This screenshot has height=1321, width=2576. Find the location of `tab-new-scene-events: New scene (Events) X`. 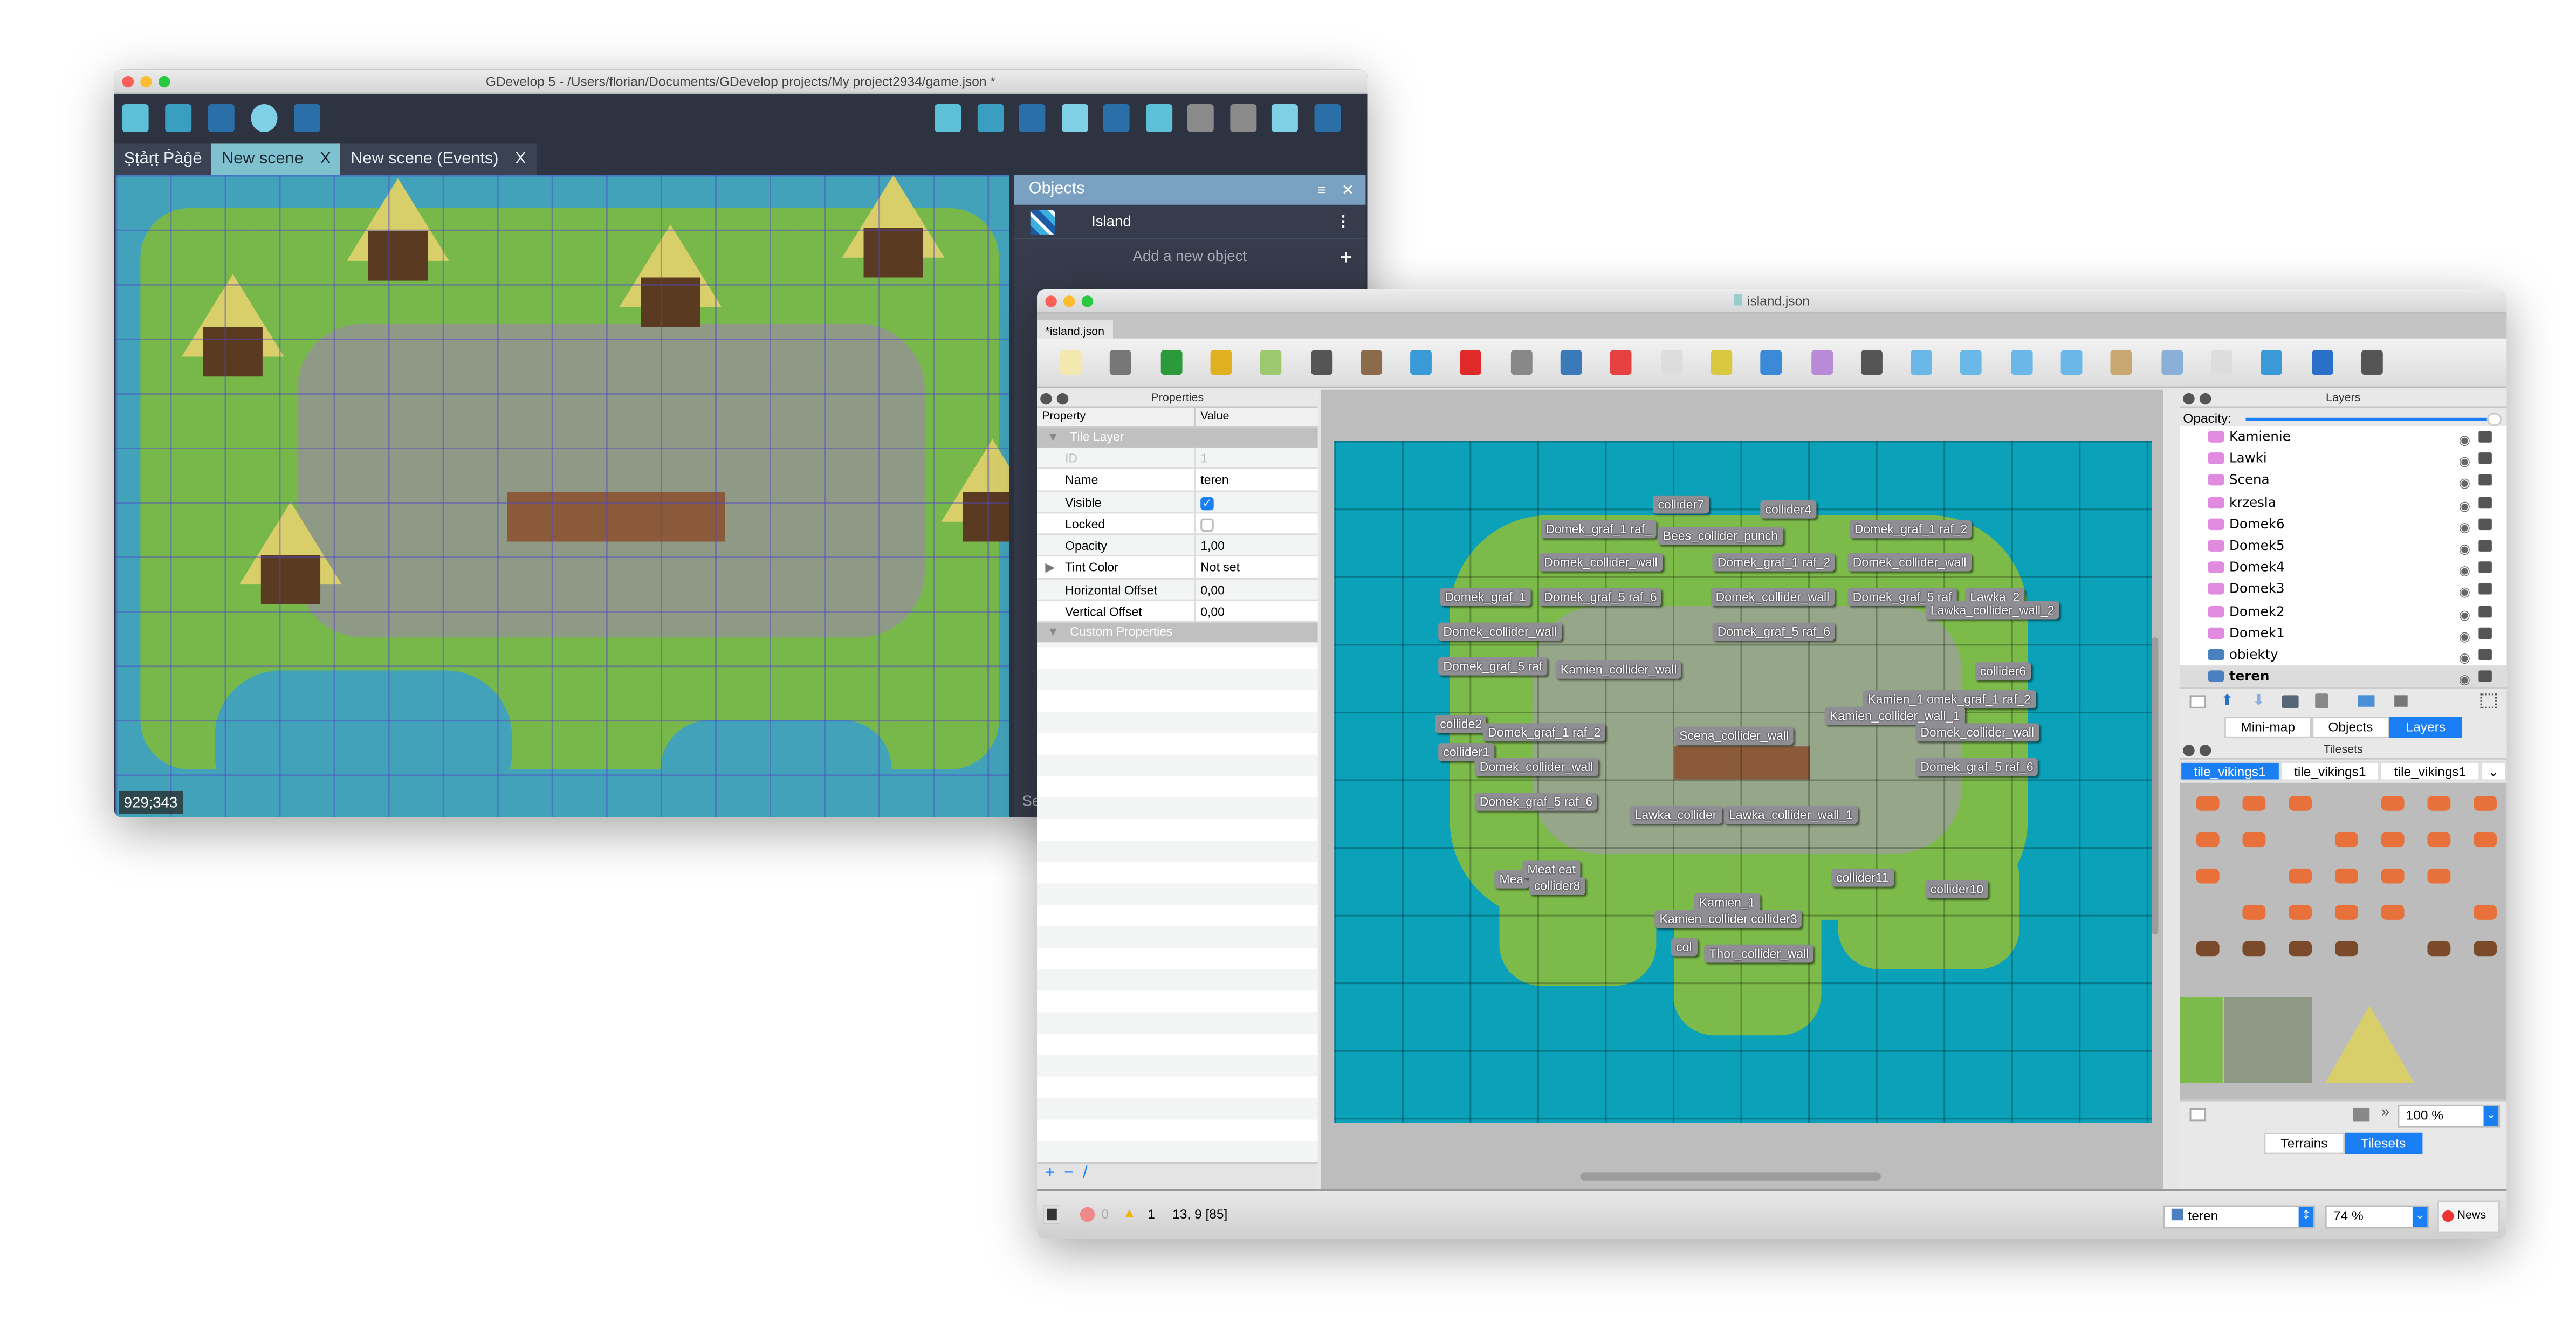

tab-new-scene-events: New scene (Events) X is located at coordinates (439, 159).